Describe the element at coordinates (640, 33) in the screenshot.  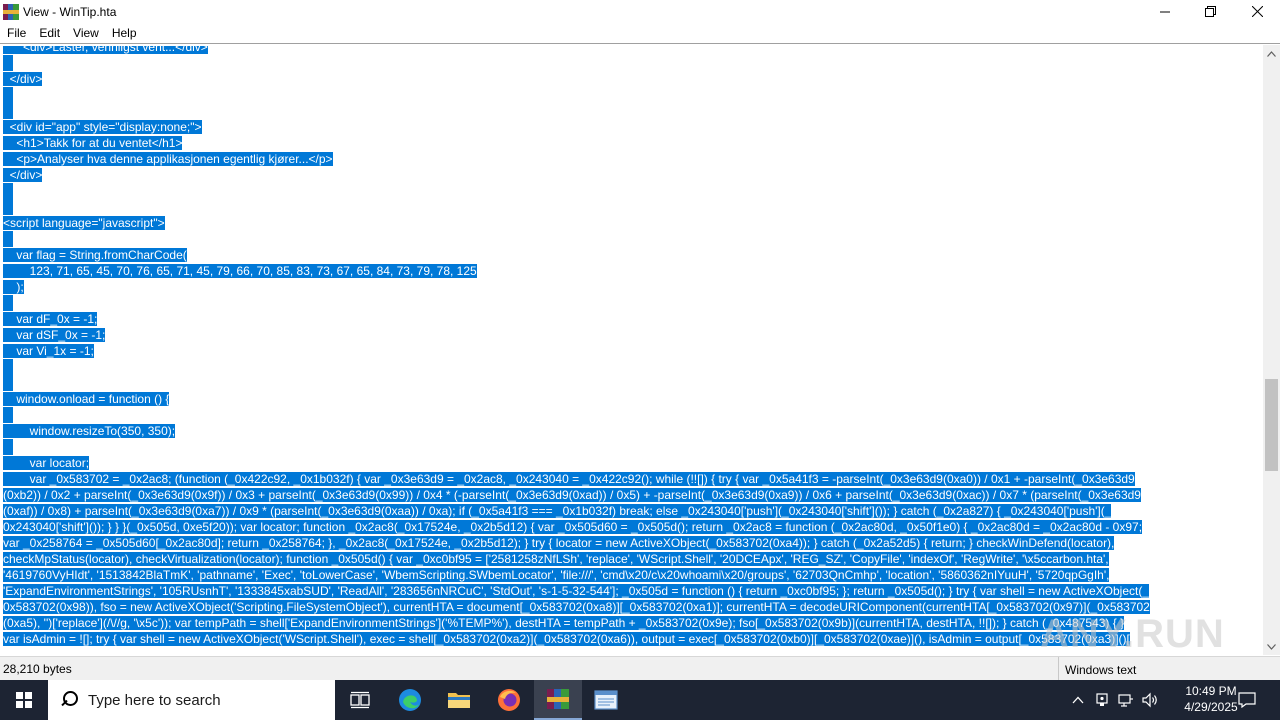
I see `menu-bar: File Edit View Help` at that location.